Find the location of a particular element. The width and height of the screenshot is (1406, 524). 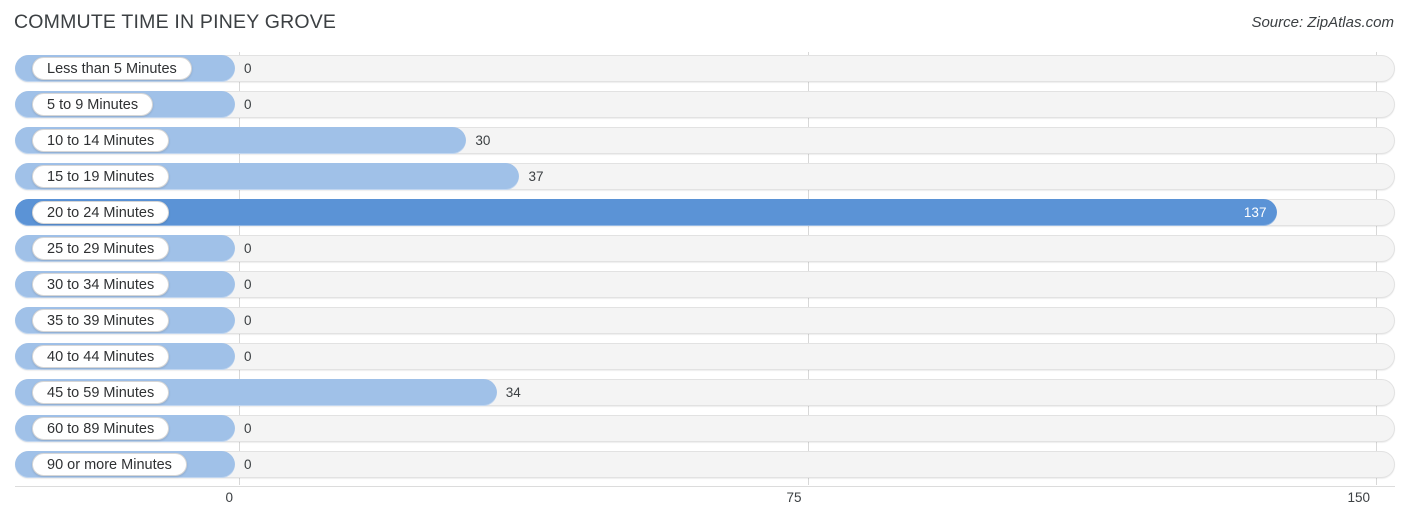

category-label-pill: 5 to 9 Minutes is located at coordinates (93, 104).